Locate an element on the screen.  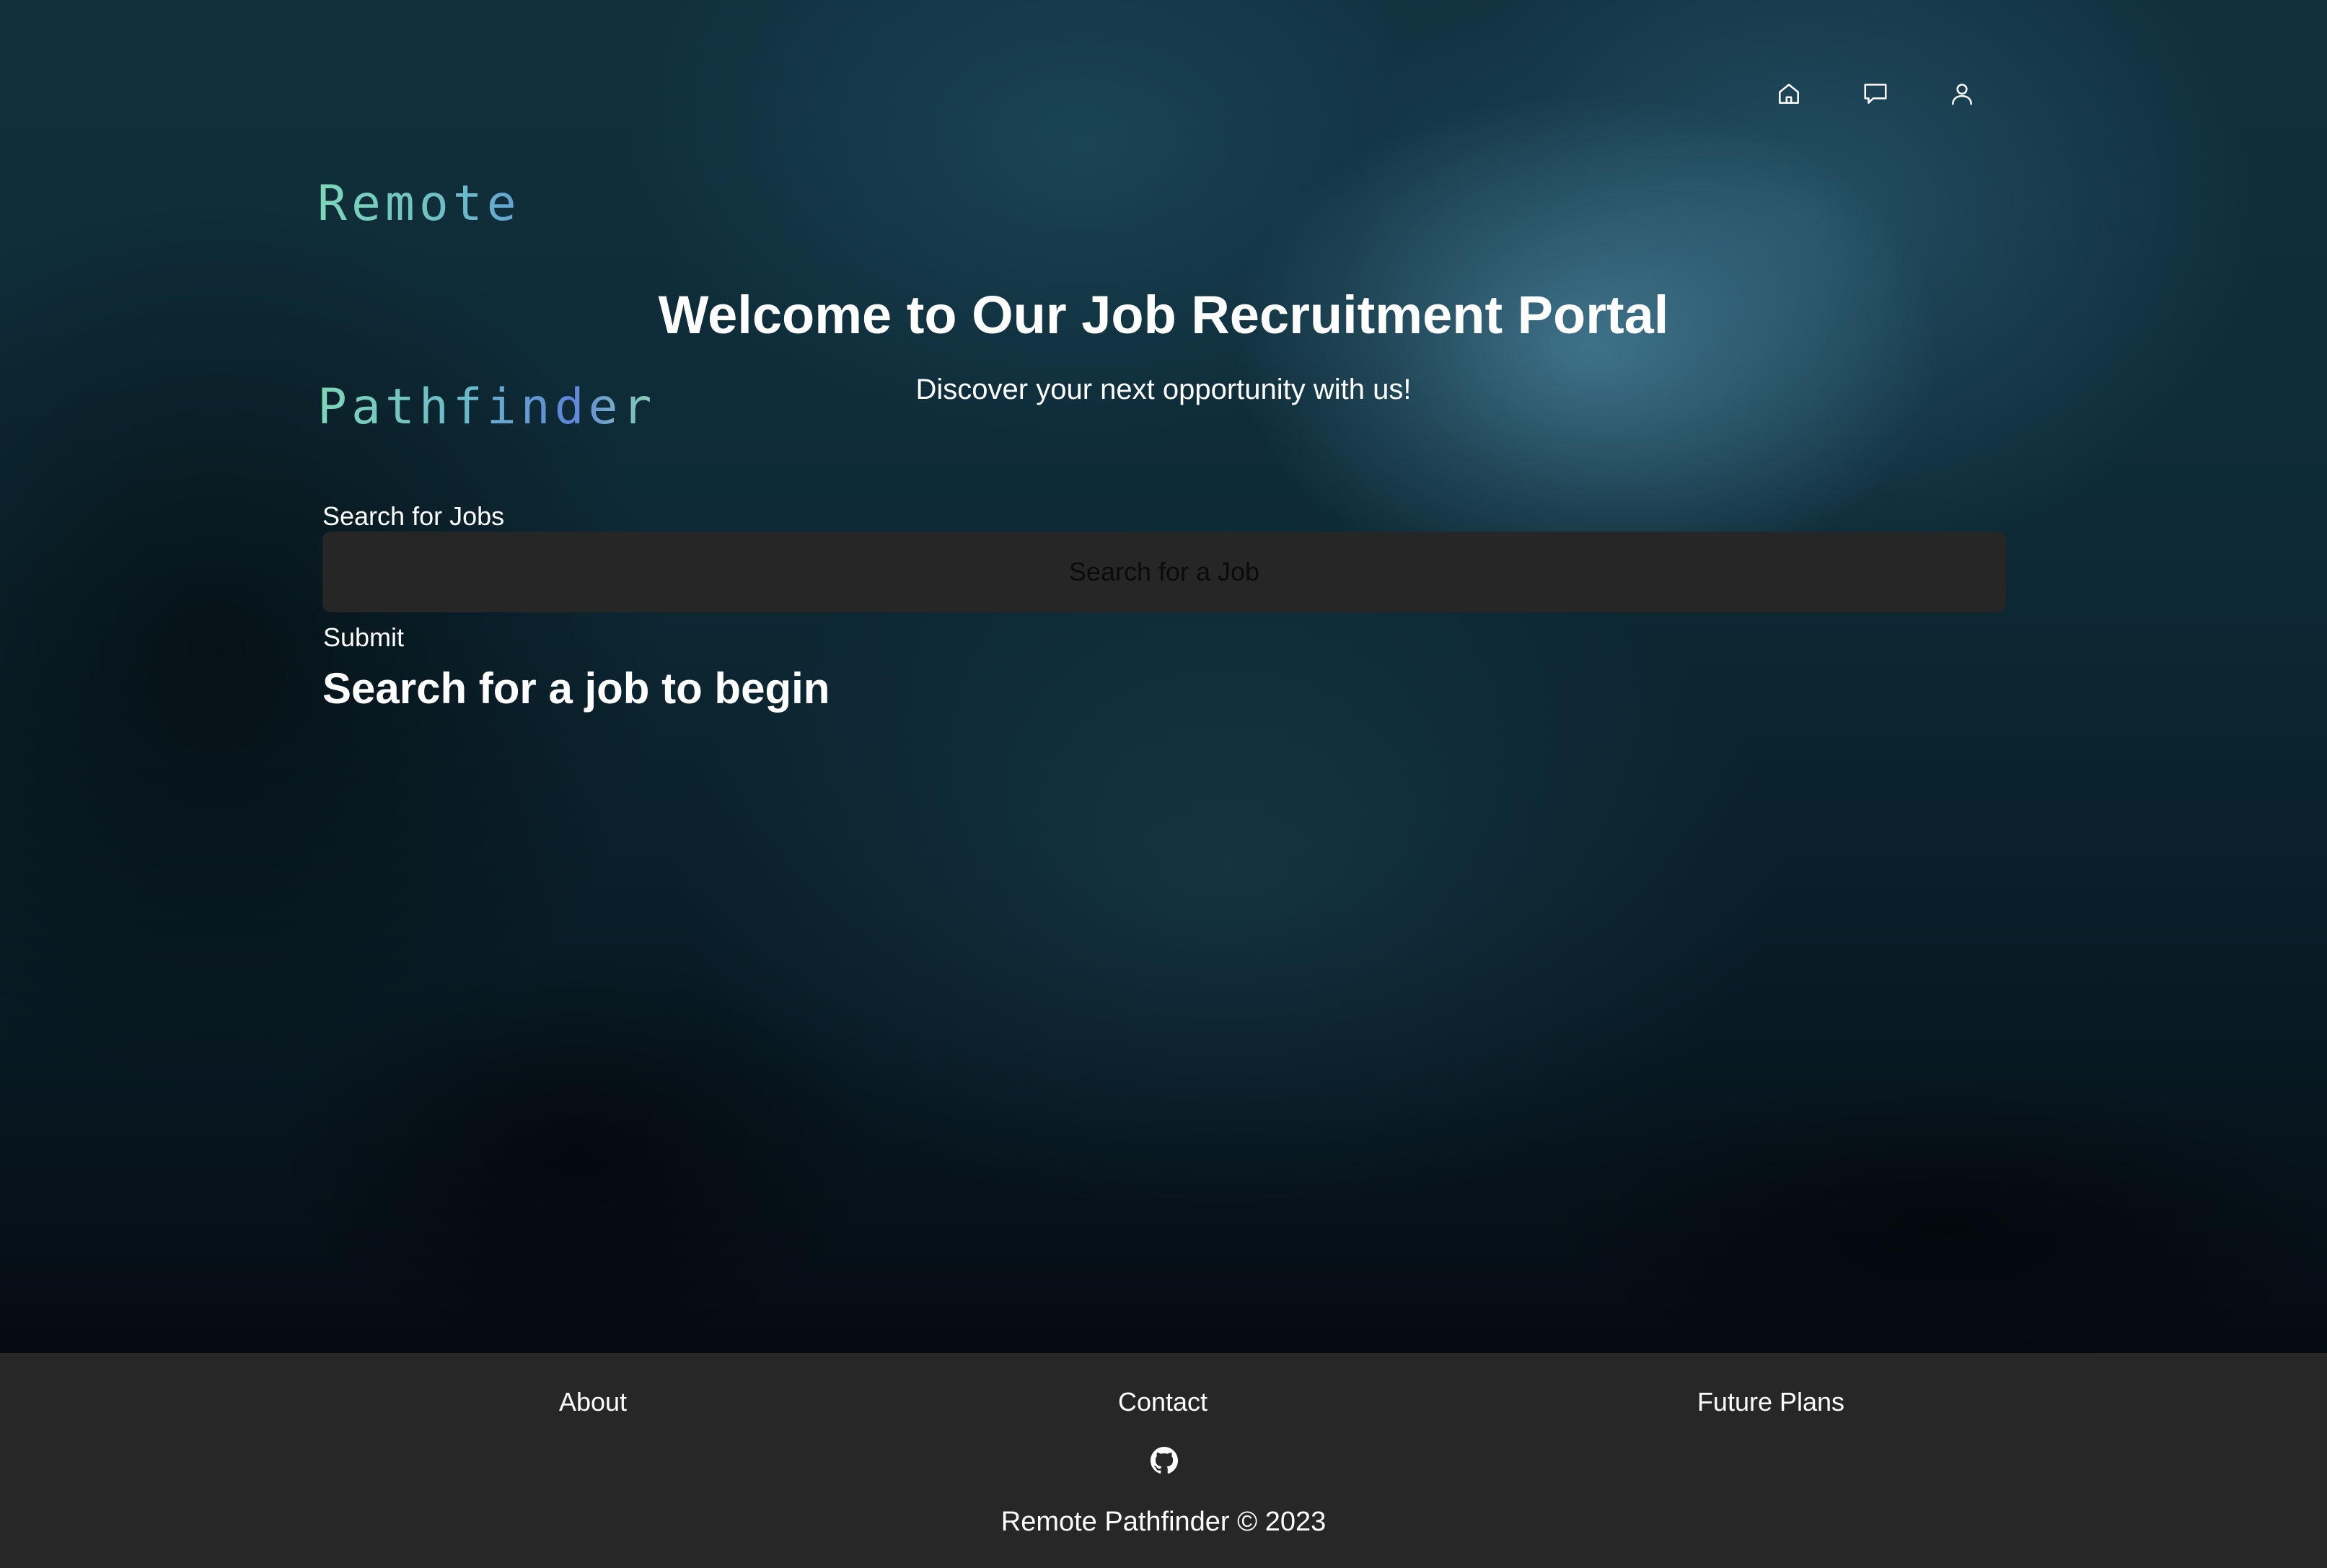
user-icon is located at coordinates (1962, 95).